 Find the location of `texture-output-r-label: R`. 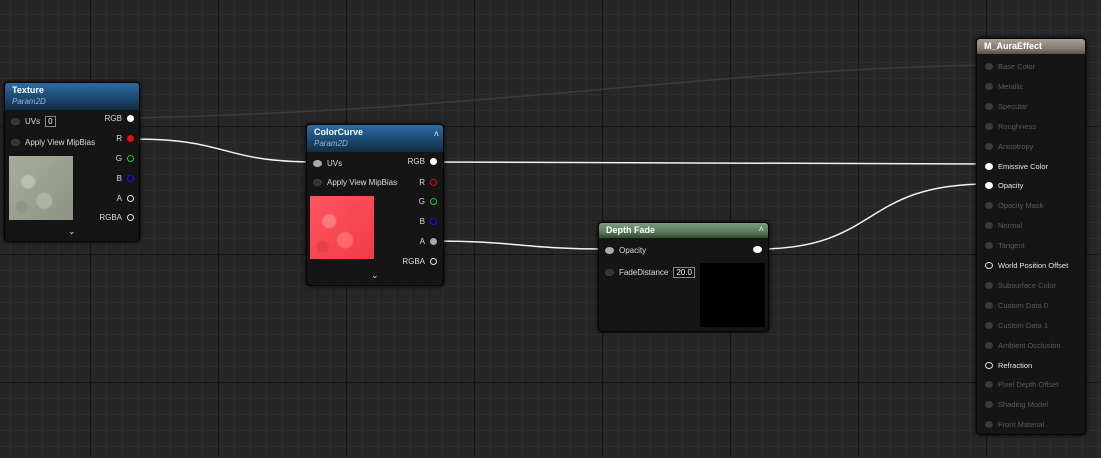

texture-output-r-label: R is located at coordinates (119, 138).